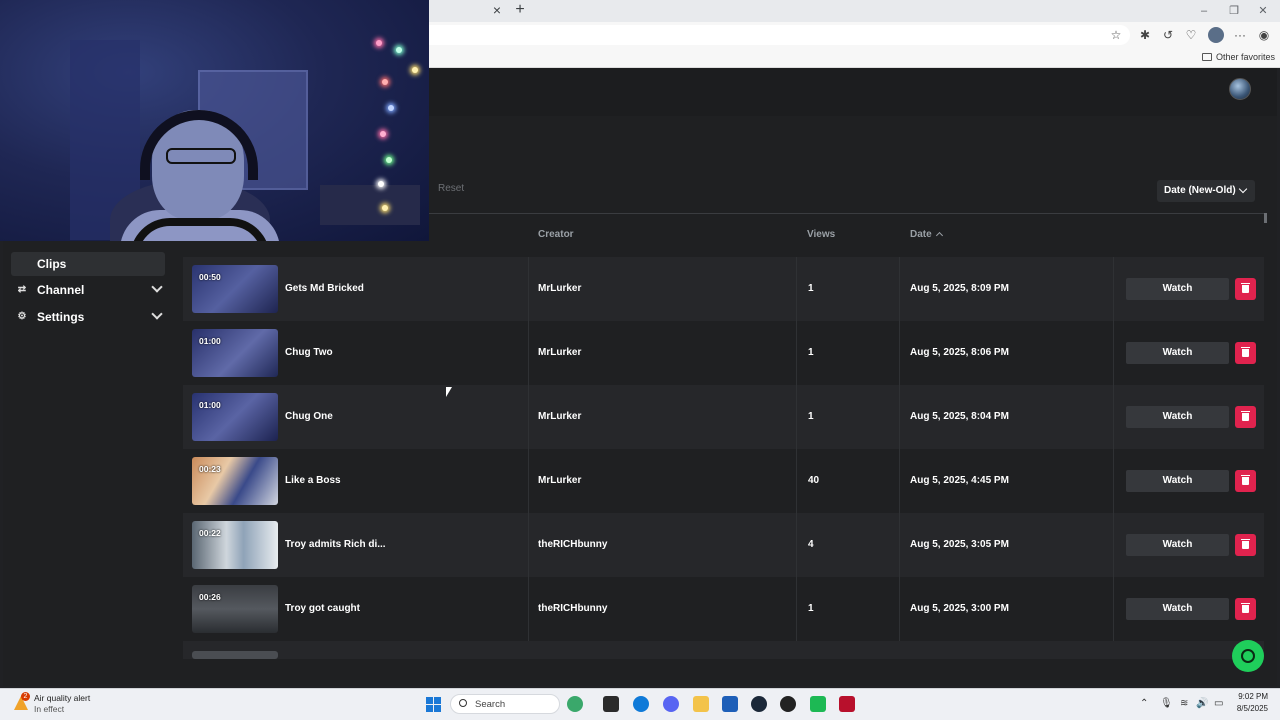 This screenshot has width=1280, height=720. Describe the element at coordinates (847, 704) in the screenshot. I see `app-icon-red` at that location.